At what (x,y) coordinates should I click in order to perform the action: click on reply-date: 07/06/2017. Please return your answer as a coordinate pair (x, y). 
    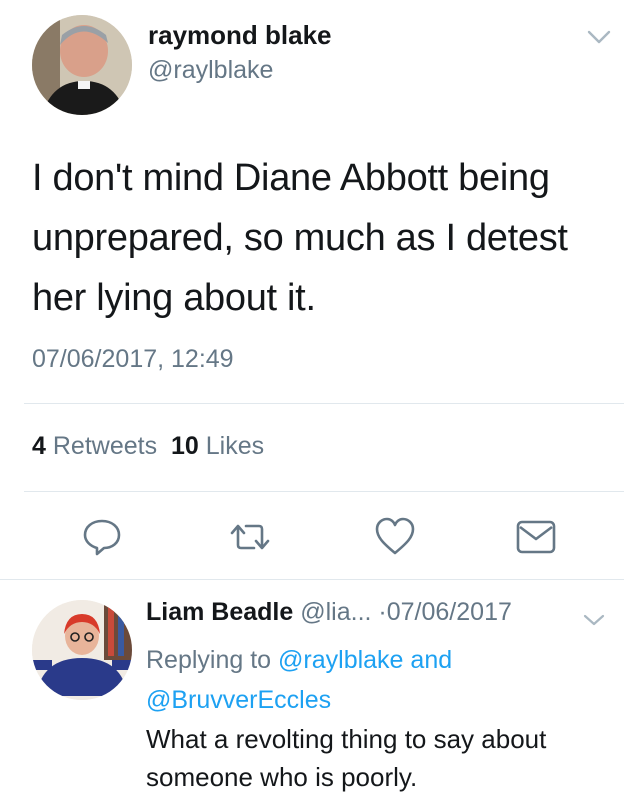
    Looking at the image, I should click on (449, 612).